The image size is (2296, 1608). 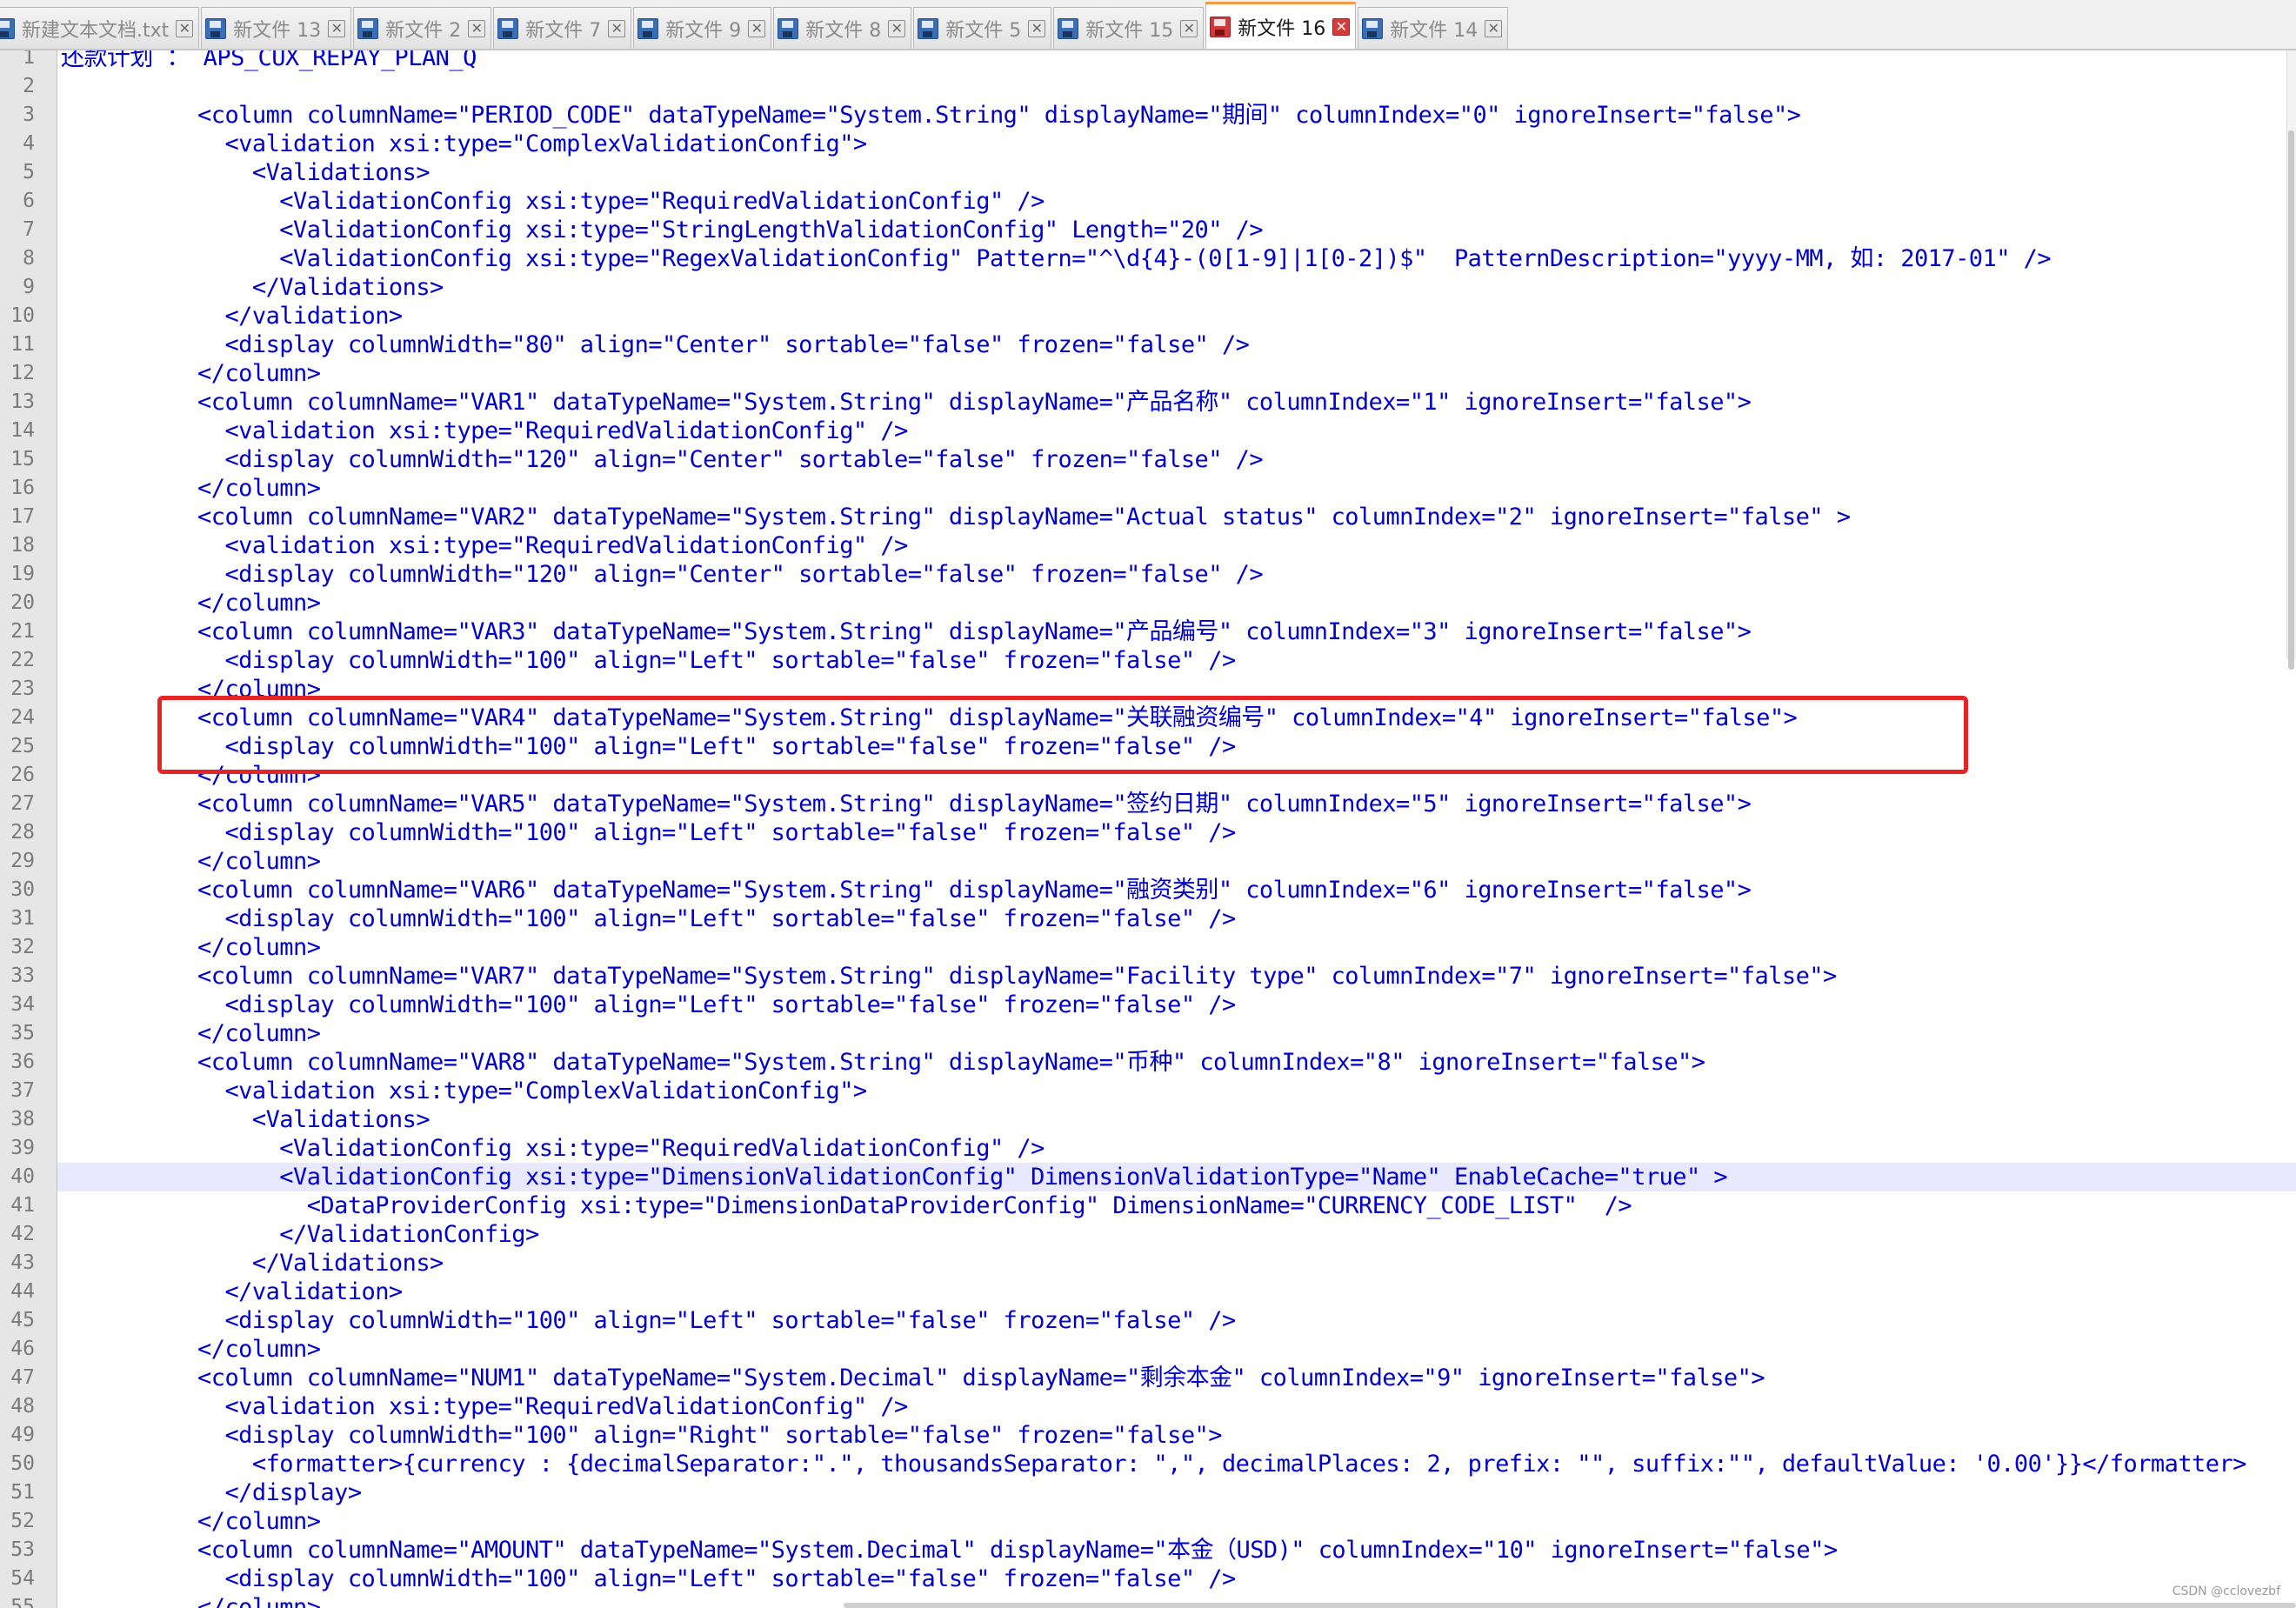 I want to click on tab-6: 新文件 5 ✕, so click(x=983, y=28).